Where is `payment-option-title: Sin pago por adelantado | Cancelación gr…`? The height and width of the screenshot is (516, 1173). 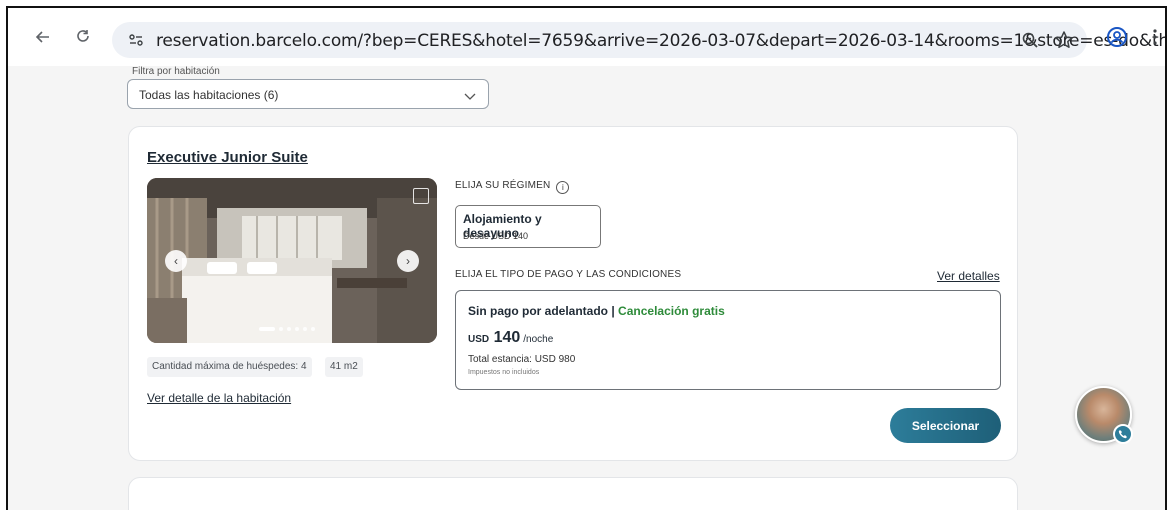 payment-option-title: Sin pago por adelantado | Cancelación gr… is located at coordinates (596, 311).